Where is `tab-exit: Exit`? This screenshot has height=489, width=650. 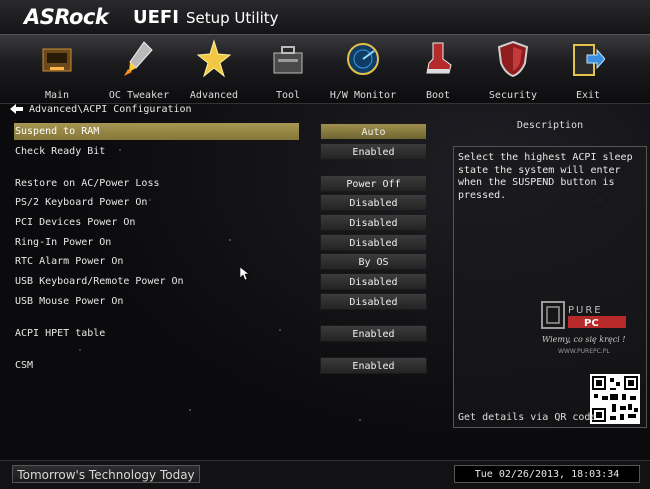
tab-exit: Exit is located at coordinates (588, 69).